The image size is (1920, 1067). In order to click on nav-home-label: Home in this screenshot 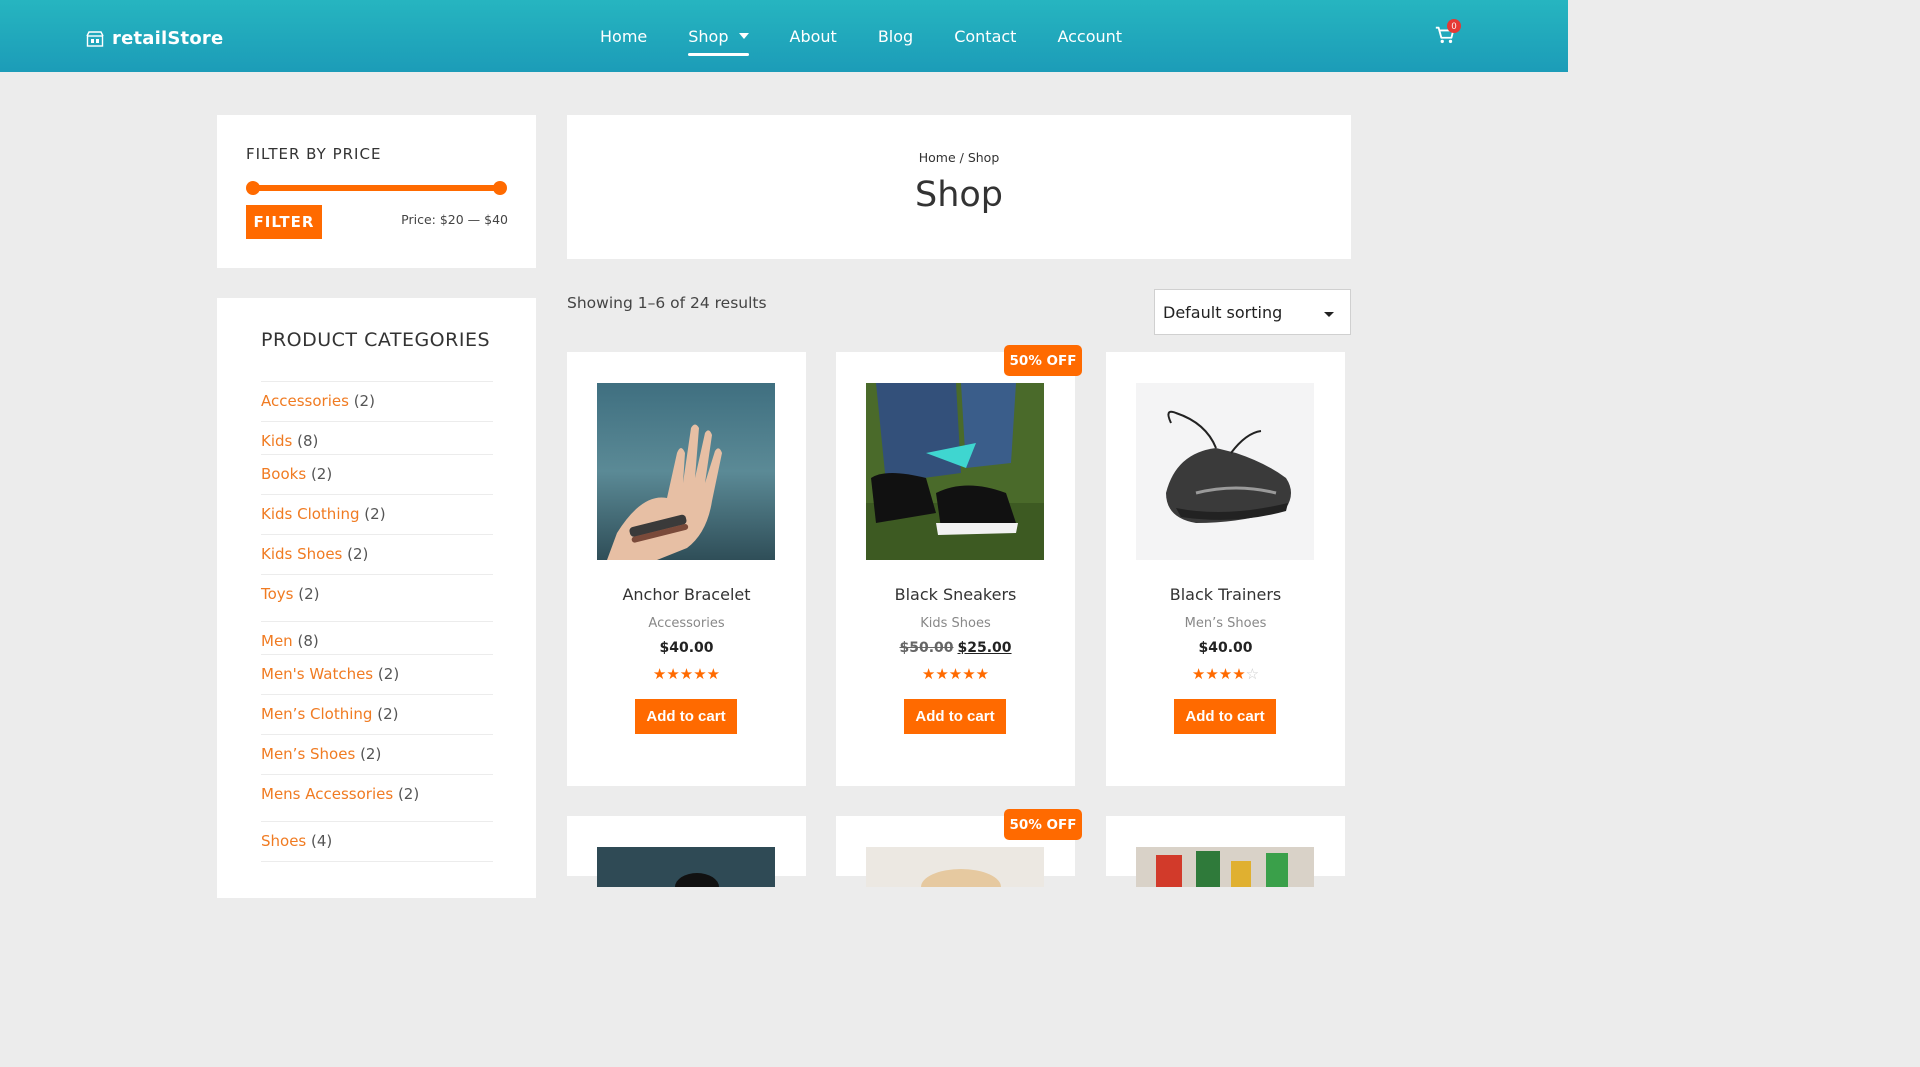, I will do `click(624, 36)`.